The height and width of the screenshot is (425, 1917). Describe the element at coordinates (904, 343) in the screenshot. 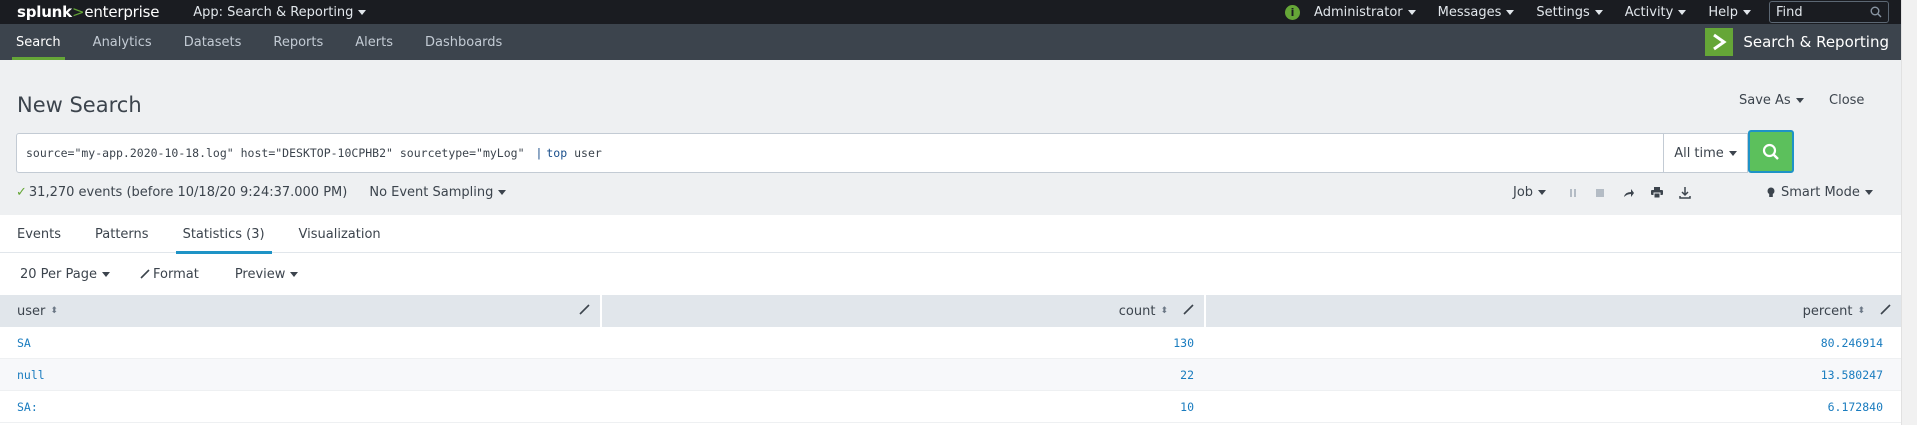

I see `cell-count: 130` at that location.